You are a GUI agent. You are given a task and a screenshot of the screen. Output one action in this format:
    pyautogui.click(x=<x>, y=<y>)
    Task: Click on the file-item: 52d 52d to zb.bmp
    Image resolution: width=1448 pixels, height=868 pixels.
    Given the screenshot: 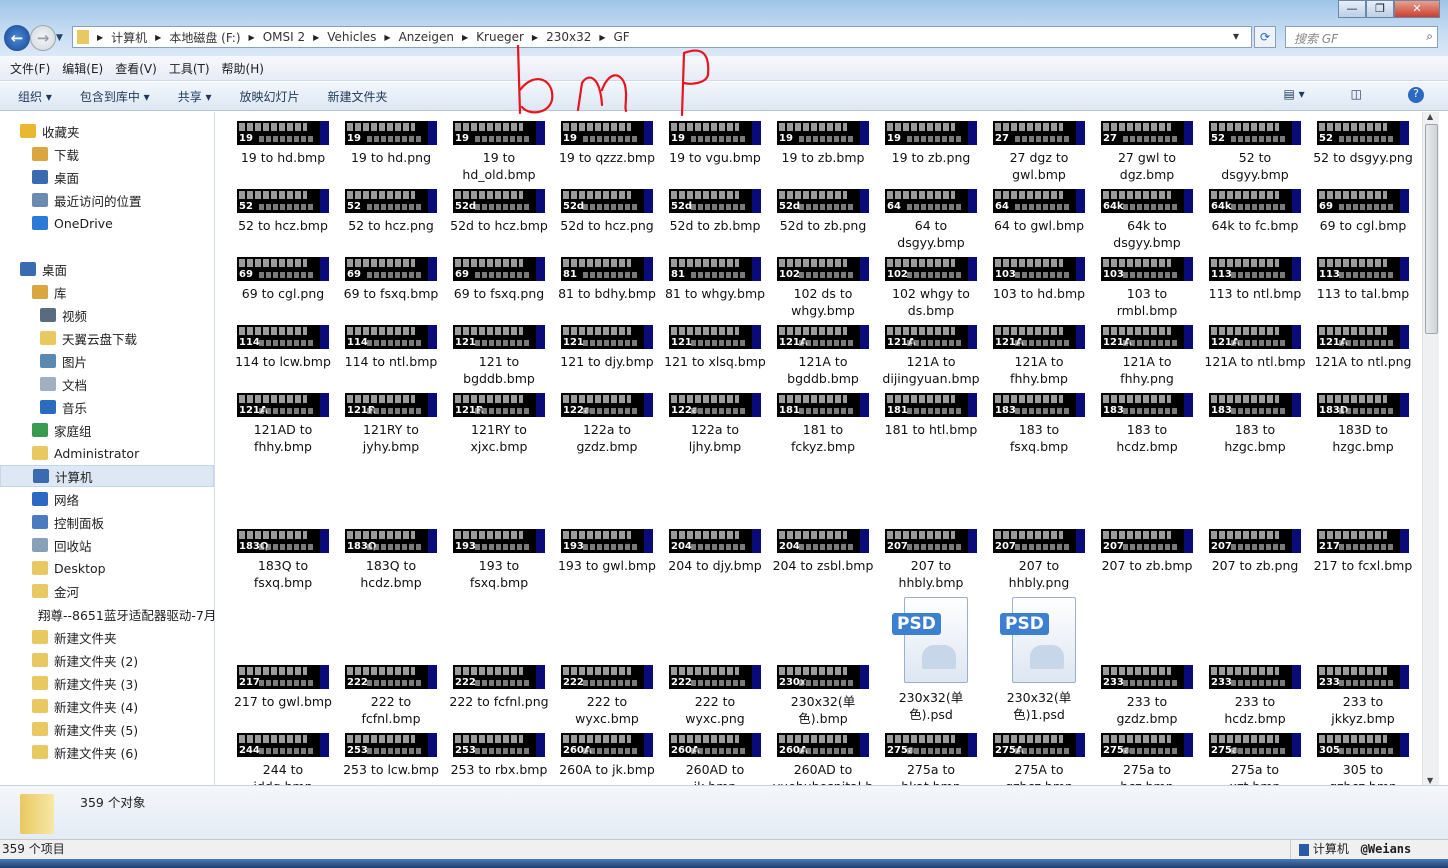 What is the action you would take?
    pyautogui.click(x=715, y=211)
    